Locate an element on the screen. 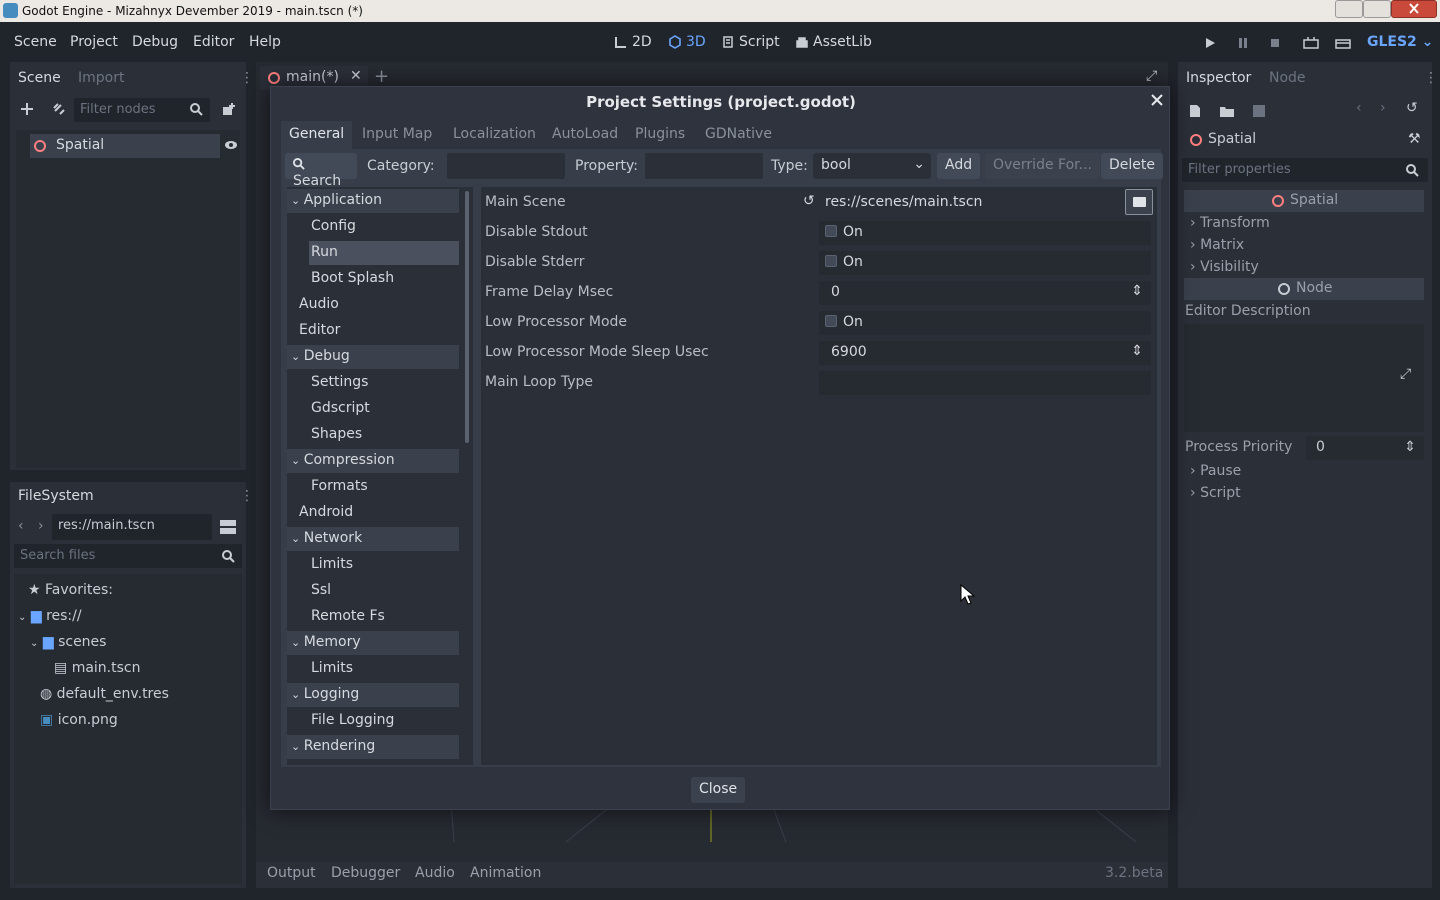  settings-tree-item: Settings is located at coordinates (384, 383).